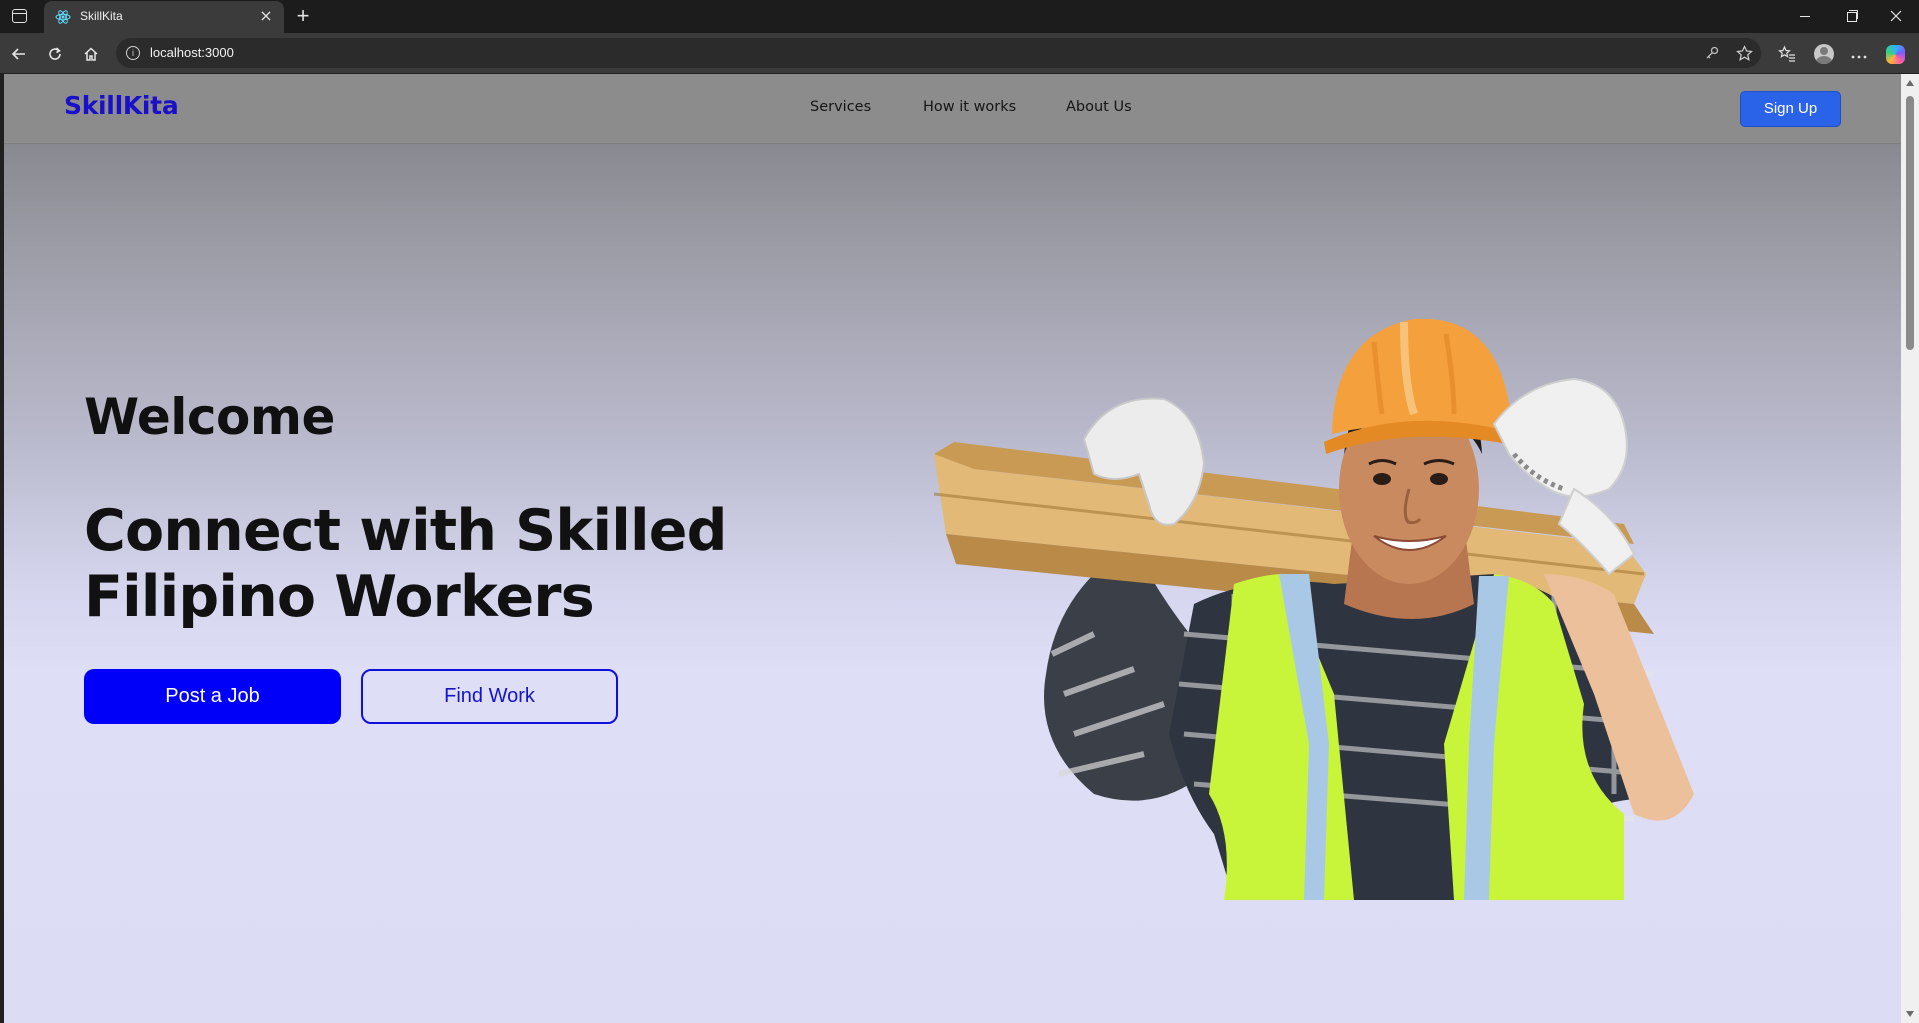 The width and height of the screenshot is (1919, 1023). Describe the element at coordinates (1851, 16) in the screenshot. I see `maximize-icon` at that location.